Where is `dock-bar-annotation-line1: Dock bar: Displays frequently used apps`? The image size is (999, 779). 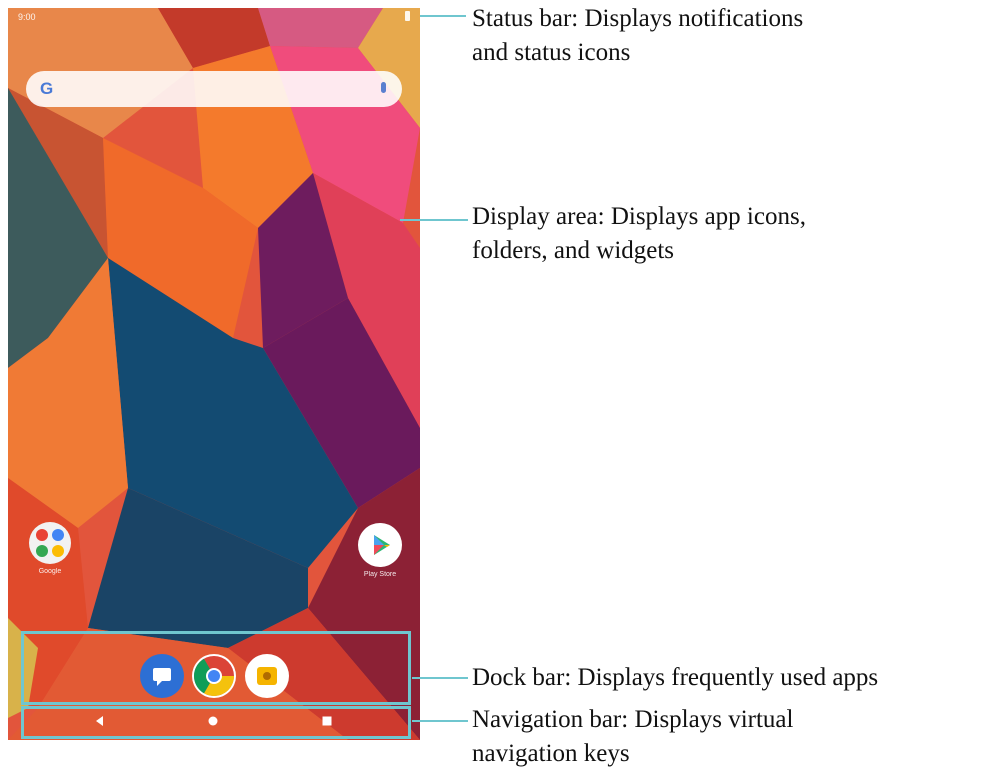 dock-bar-annotation-line1: Dock bar: Displays frequently used apps is located at coordinates (675, 677).